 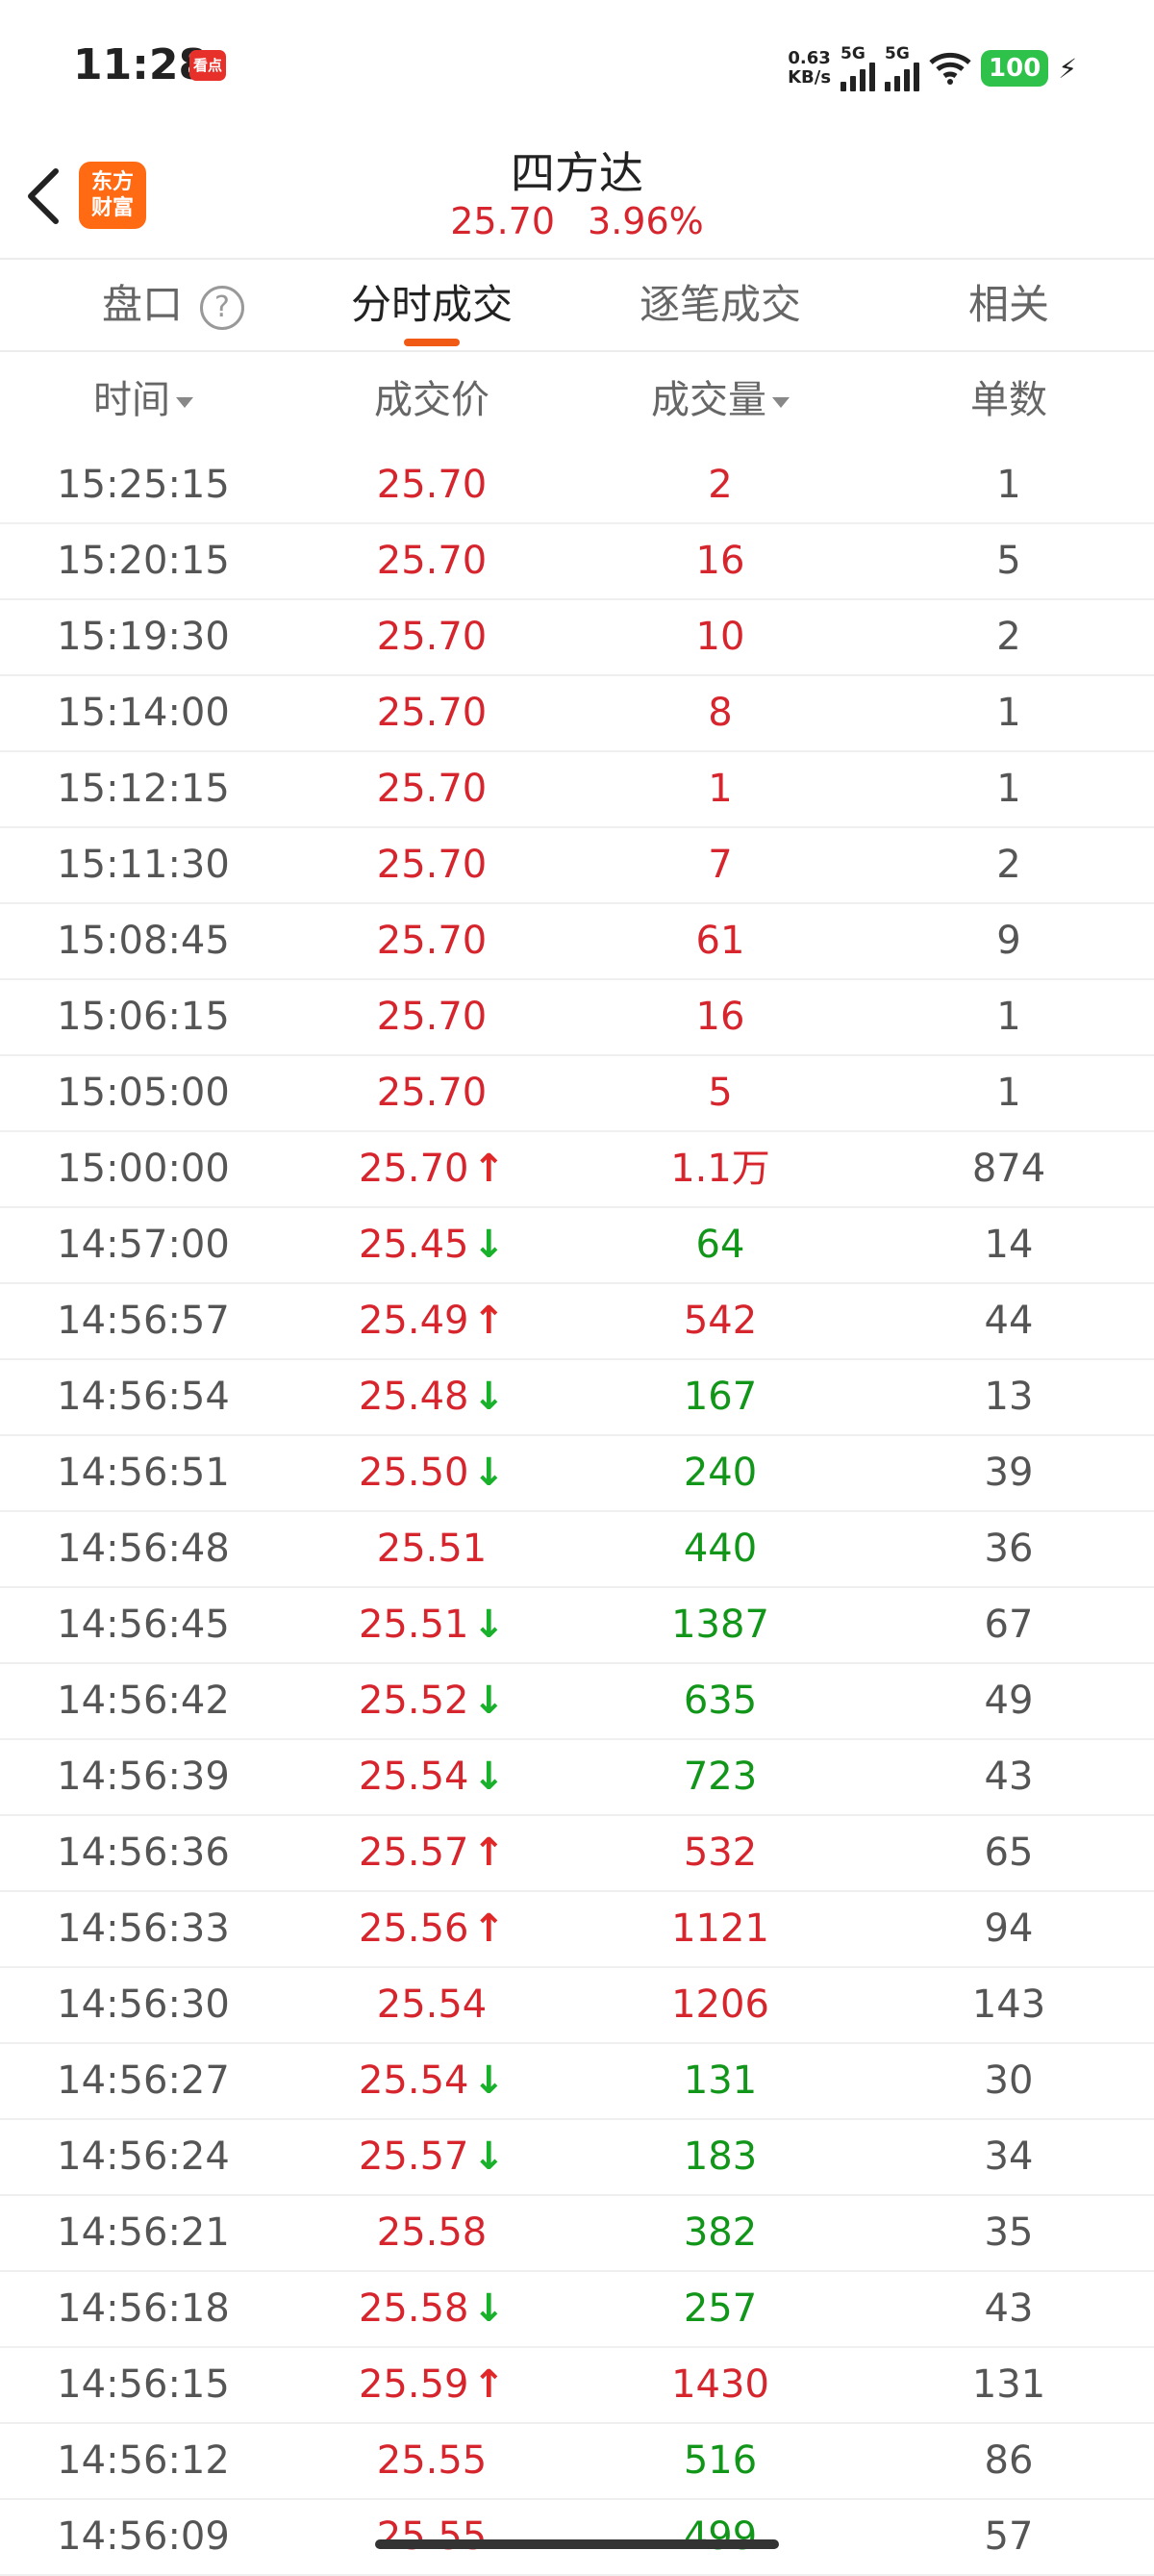 I want to click on trade-volume: 183, so click(x=721, y=2156).